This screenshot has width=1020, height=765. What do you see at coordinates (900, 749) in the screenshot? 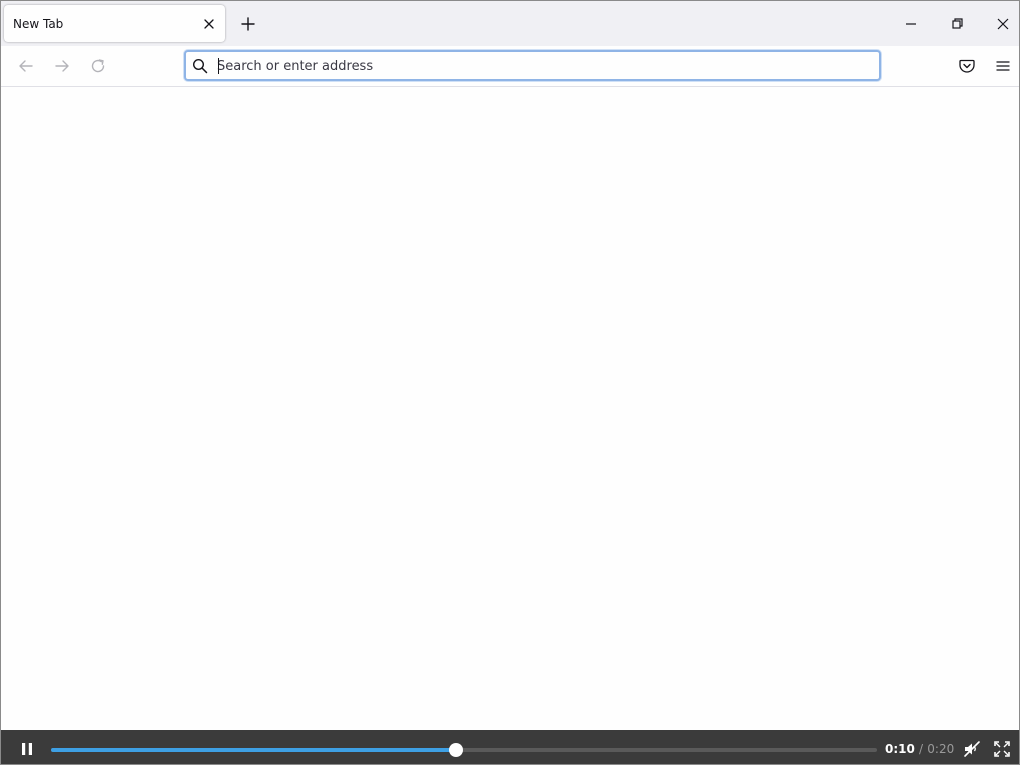
I see `current-time: 0:10` at bounding box center [900, 749].